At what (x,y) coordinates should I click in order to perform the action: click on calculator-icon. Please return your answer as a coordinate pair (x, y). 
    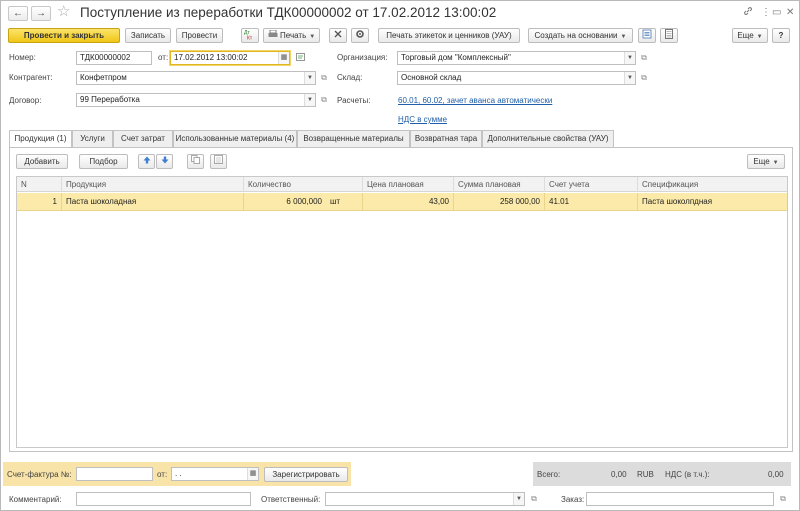
    Looking at the image, I should click on (669, 36).